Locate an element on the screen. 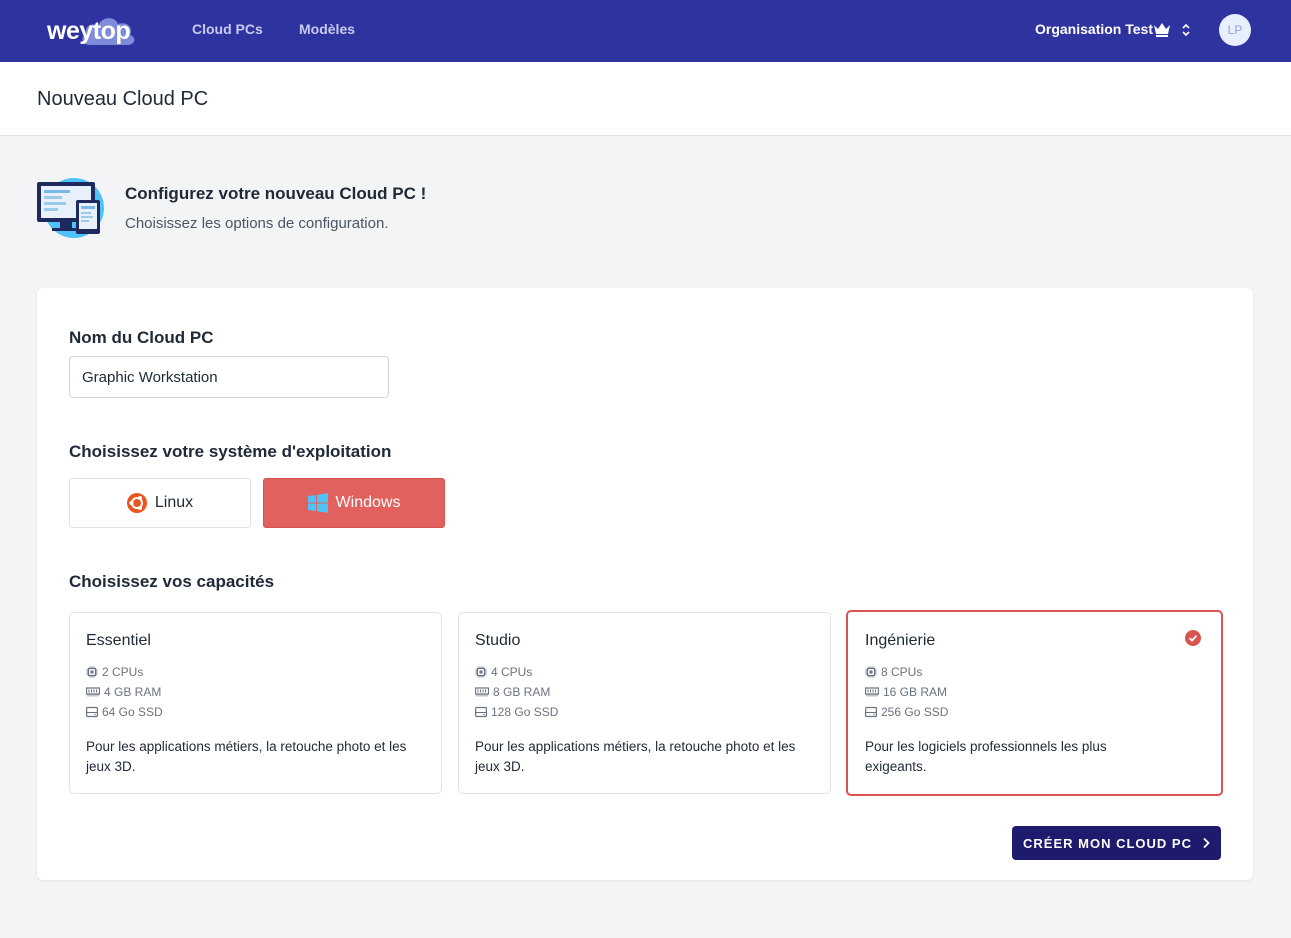  os-label: Choisissez votre système d'exploitation is located at coordinates (230, 451).